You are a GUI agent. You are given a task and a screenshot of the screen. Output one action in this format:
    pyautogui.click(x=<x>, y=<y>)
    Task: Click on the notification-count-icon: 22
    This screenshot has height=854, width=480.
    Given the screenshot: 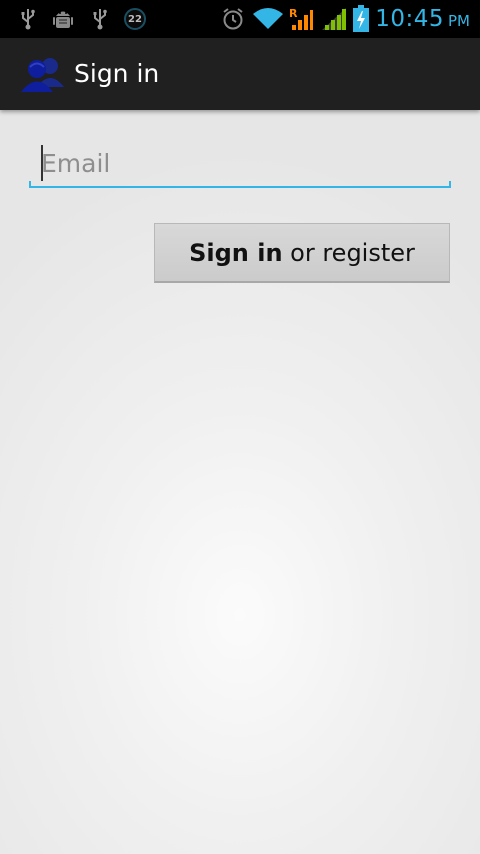 What is the action you would take?
    pyautogui.click(x=135, y=19)
    